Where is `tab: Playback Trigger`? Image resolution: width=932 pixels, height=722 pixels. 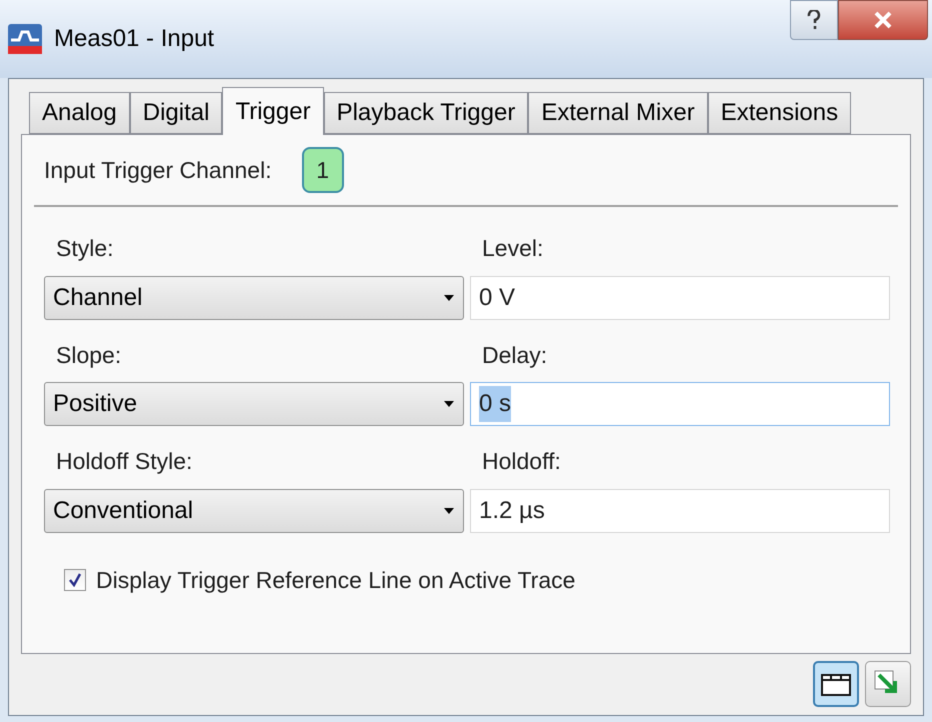 tab: Playback Trigger is located at coordinates (426, 113).